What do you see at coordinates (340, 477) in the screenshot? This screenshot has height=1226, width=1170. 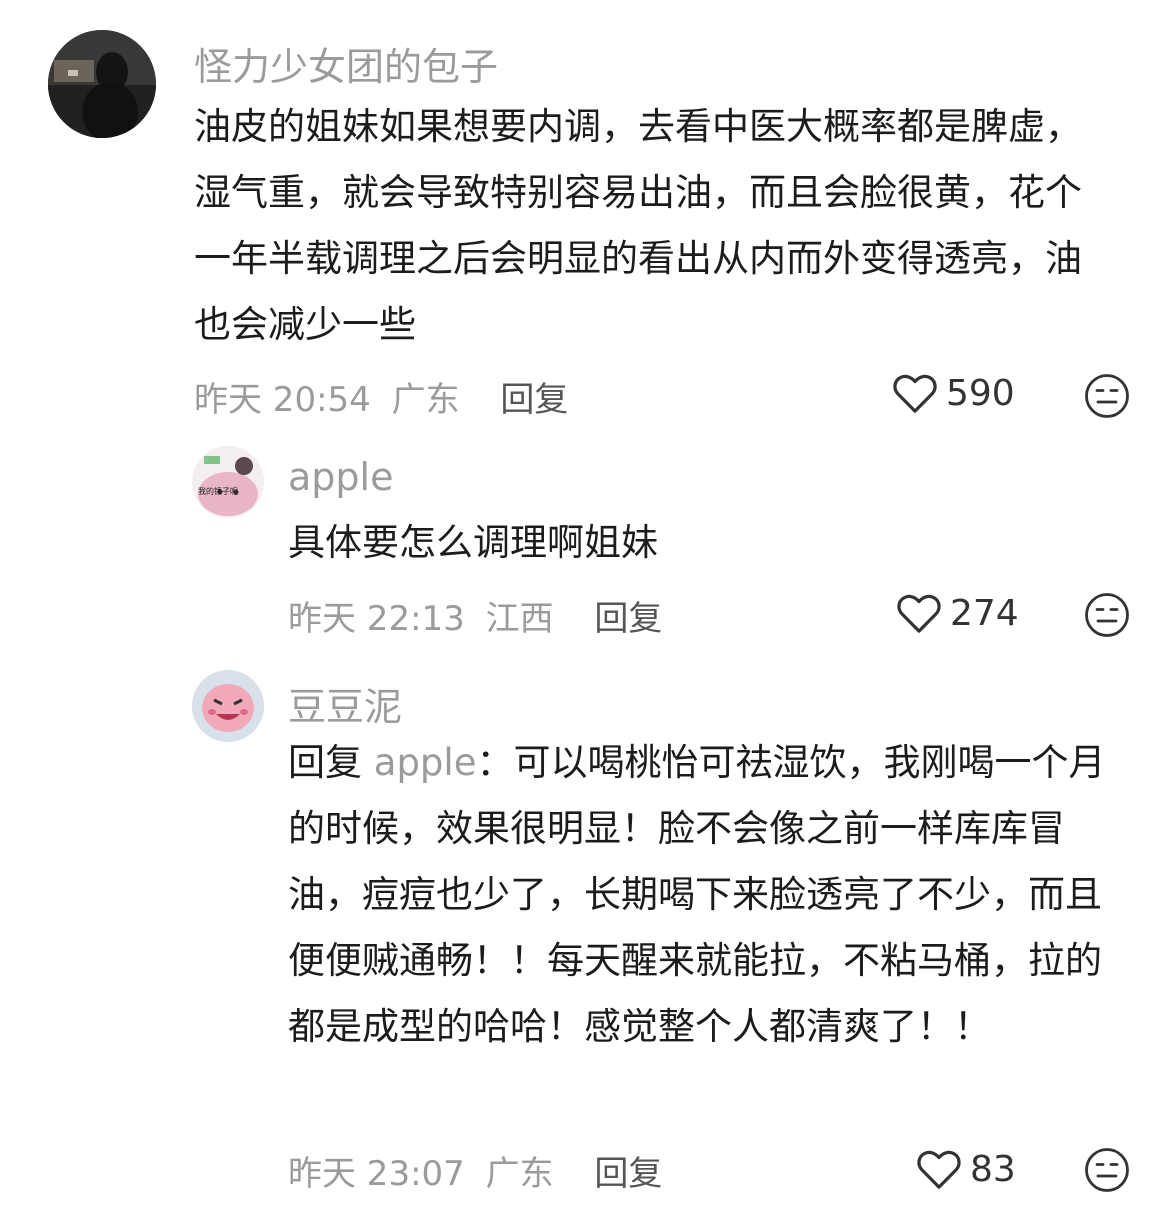 I see `username: apple` at bounding box center [340, 477].